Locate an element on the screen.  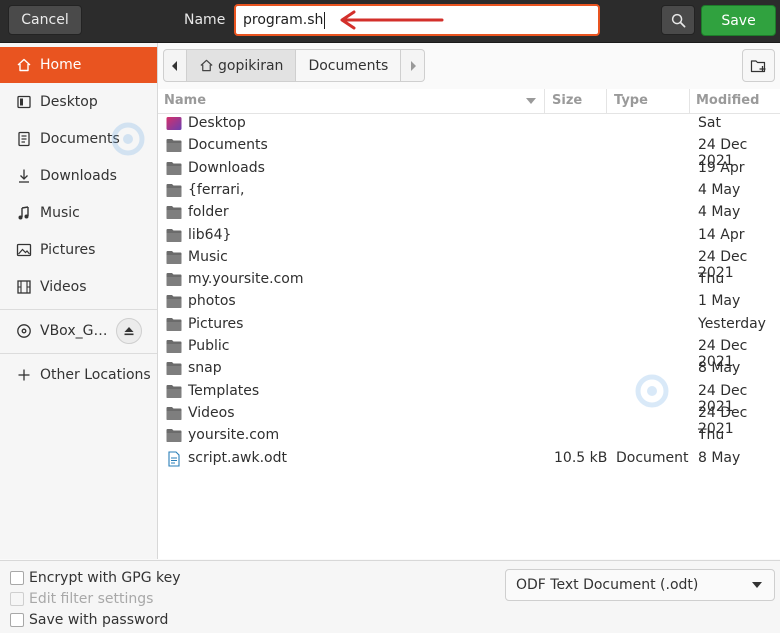
file-modified: Yesterday is located at coordinates (732, 323).